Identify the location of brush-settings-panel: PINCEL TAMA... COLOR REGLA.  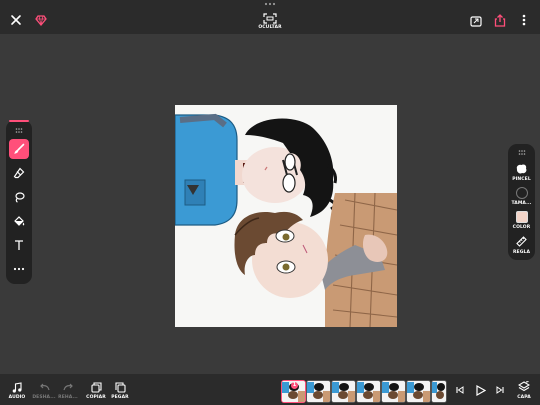
(521, 202).